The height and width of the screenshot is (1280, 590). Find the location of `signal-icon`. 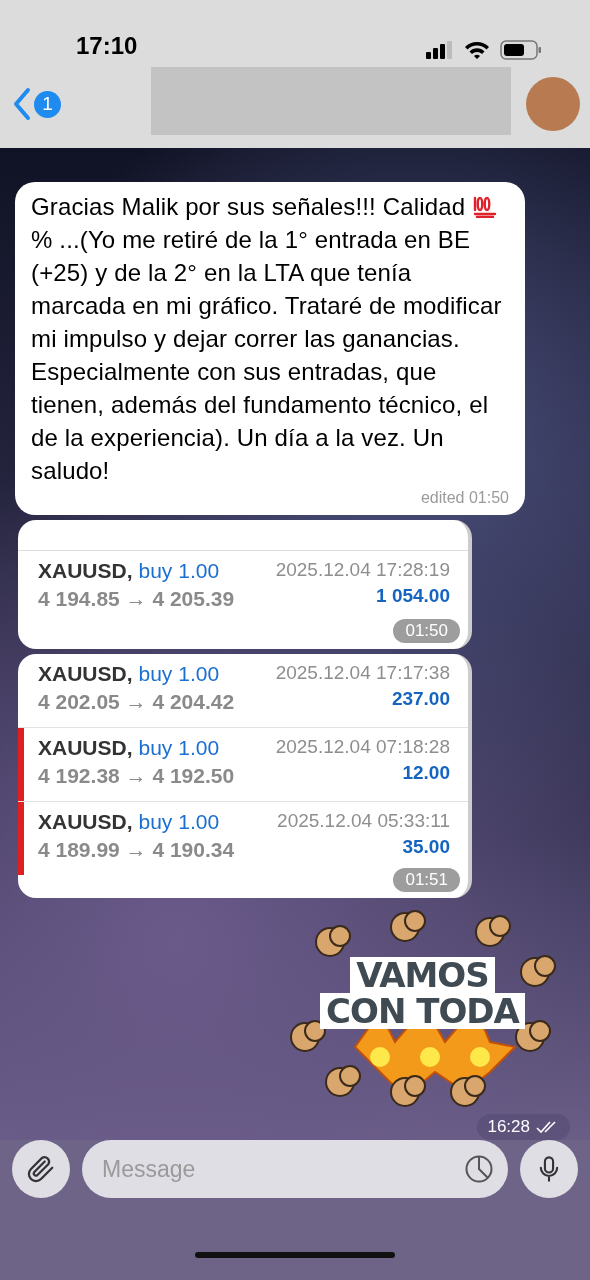

signal-icon is located at coordinates (440, 50).